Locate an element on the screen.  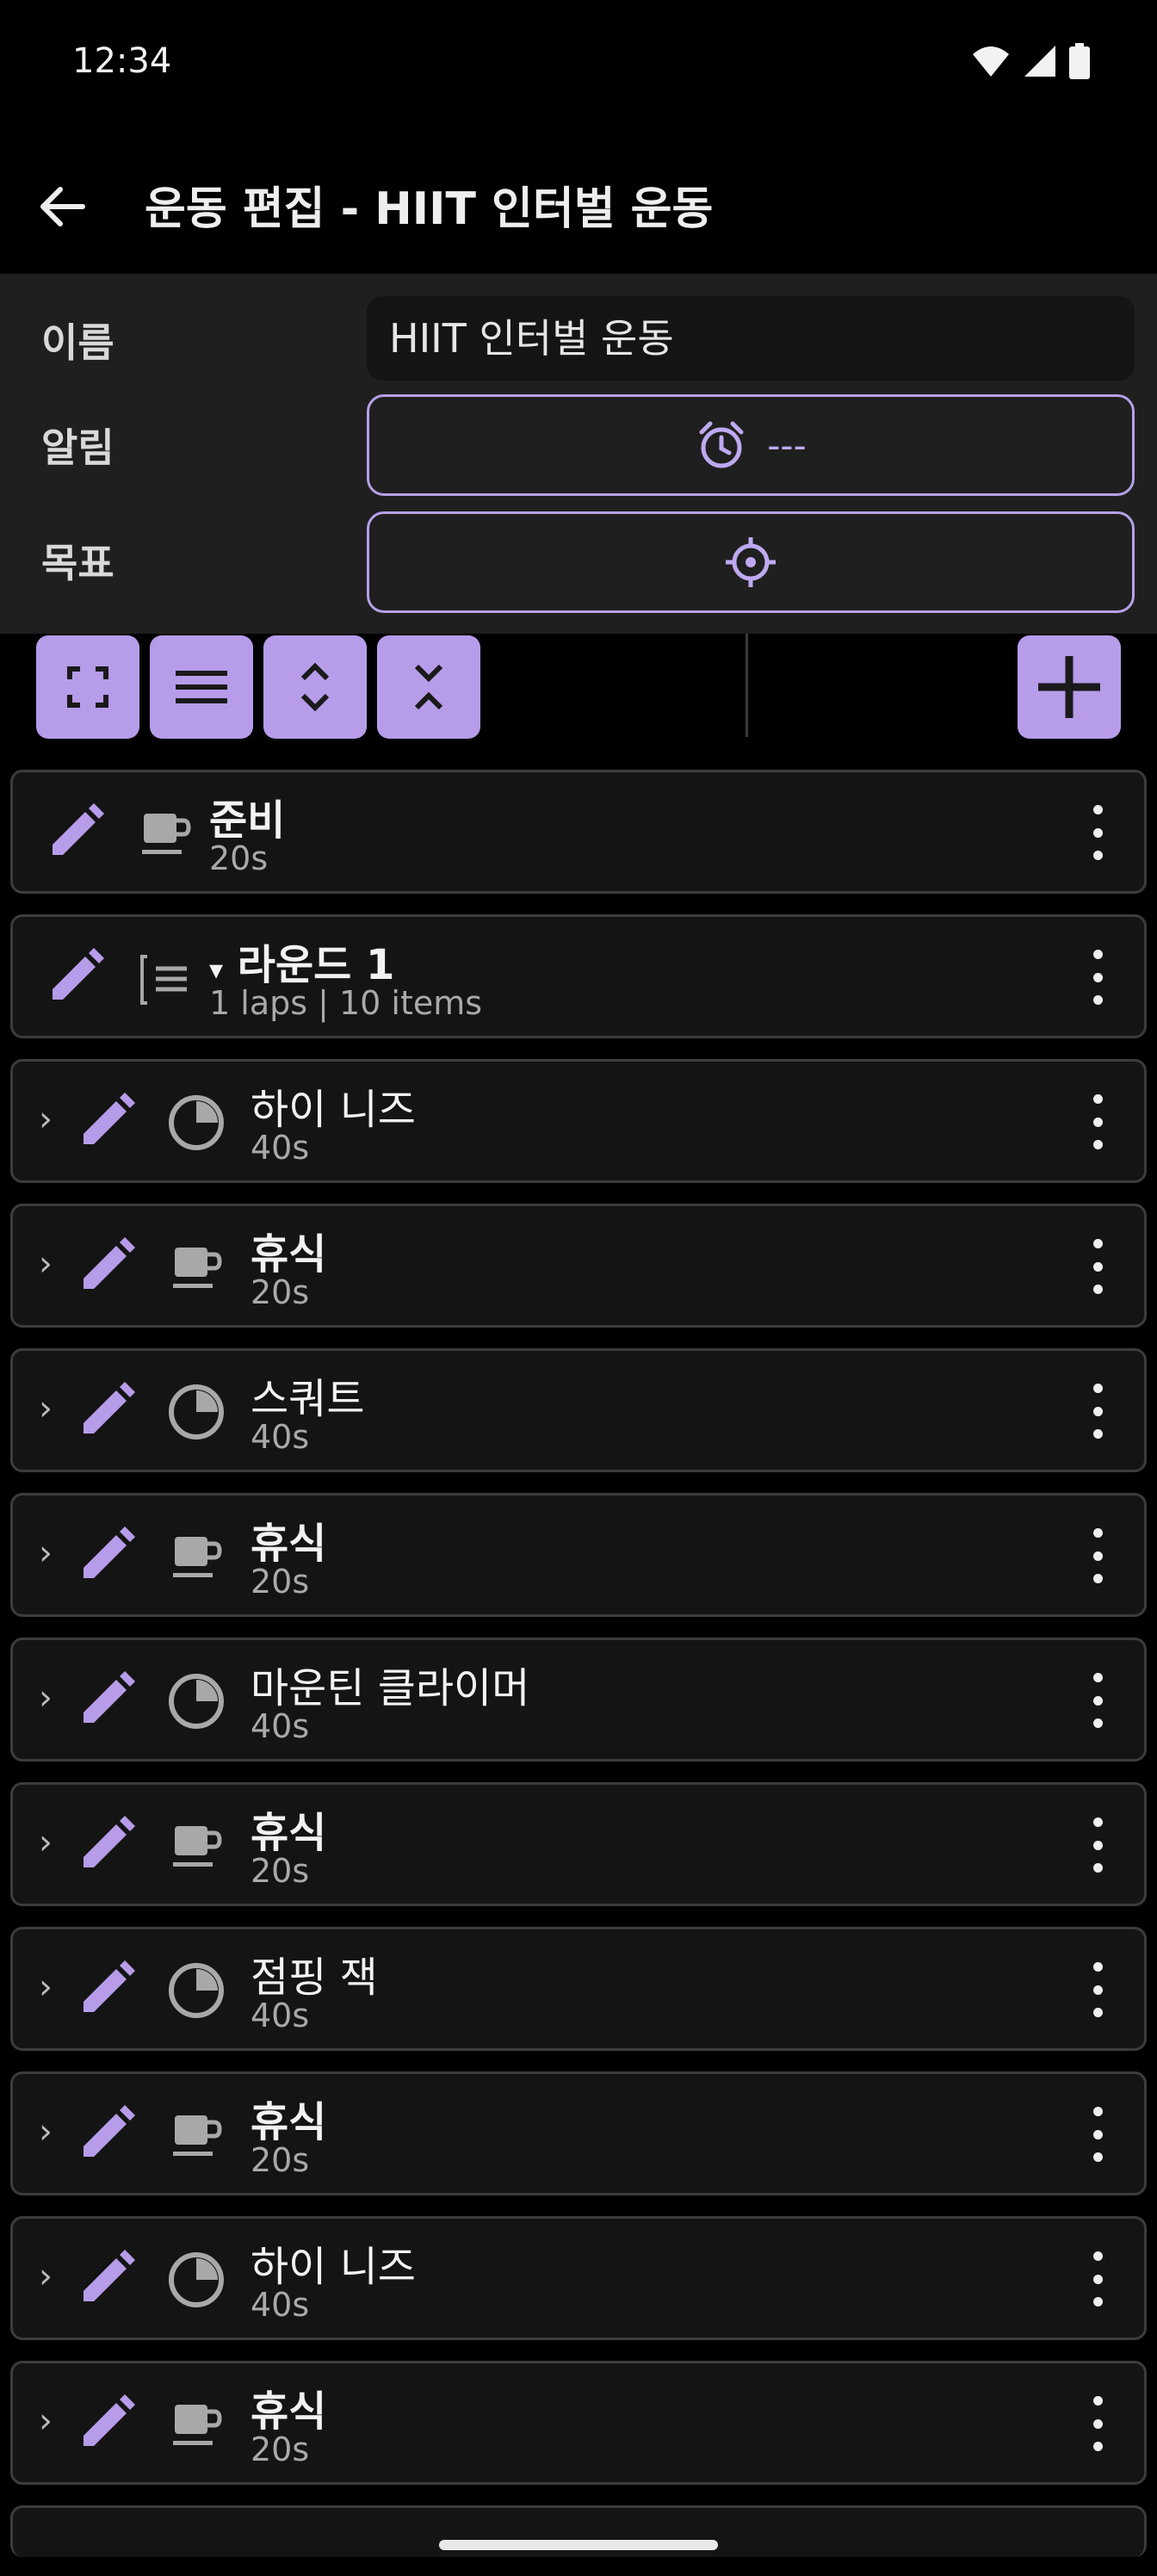
wifi-icon is located at coordinates (991, 62).